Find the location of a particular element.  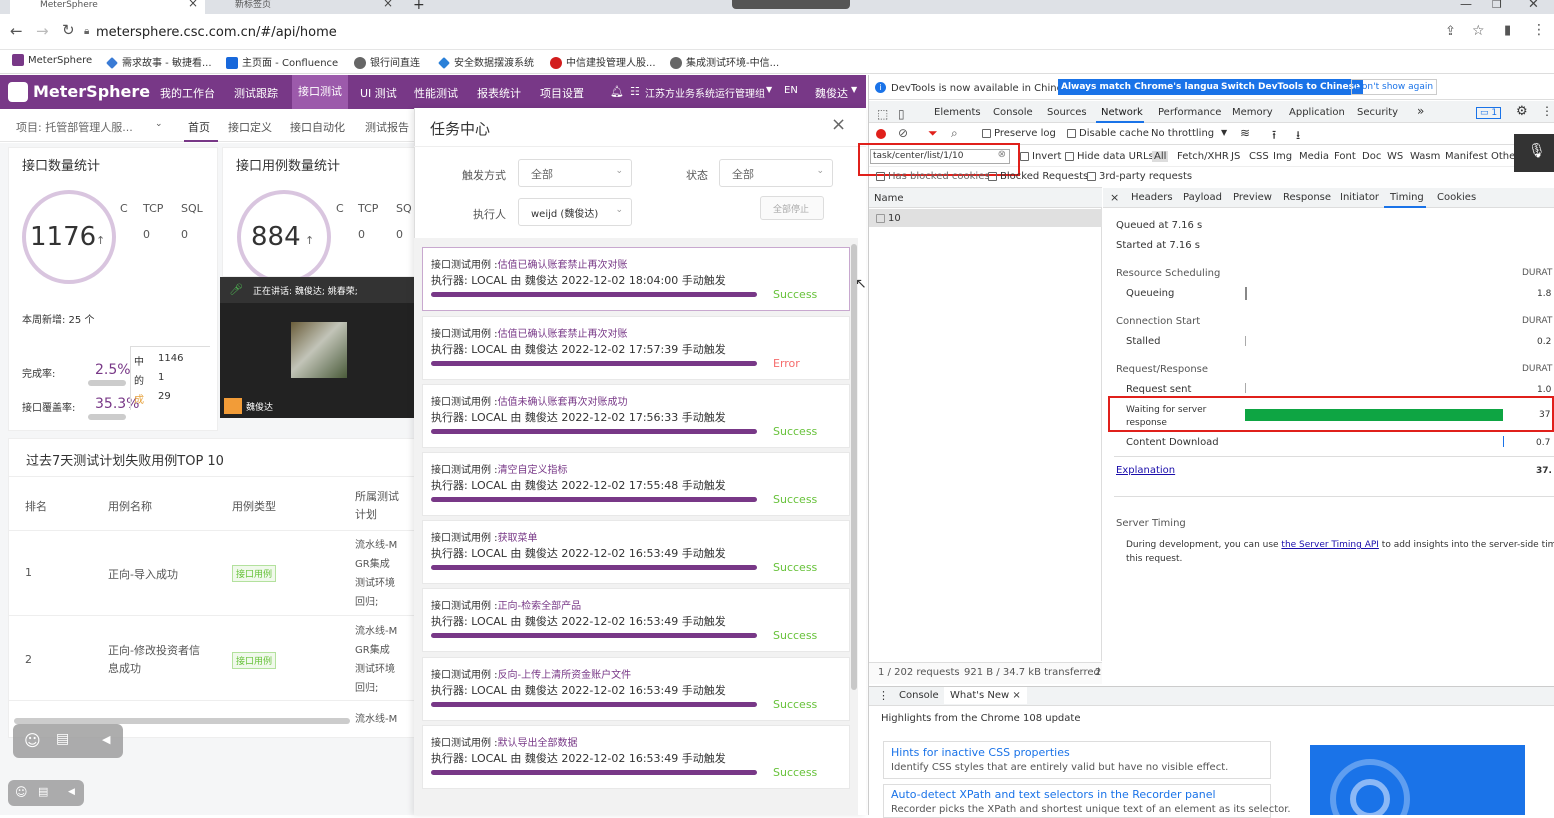

star-icon: ☆ is located at coordinates (1478, 31).